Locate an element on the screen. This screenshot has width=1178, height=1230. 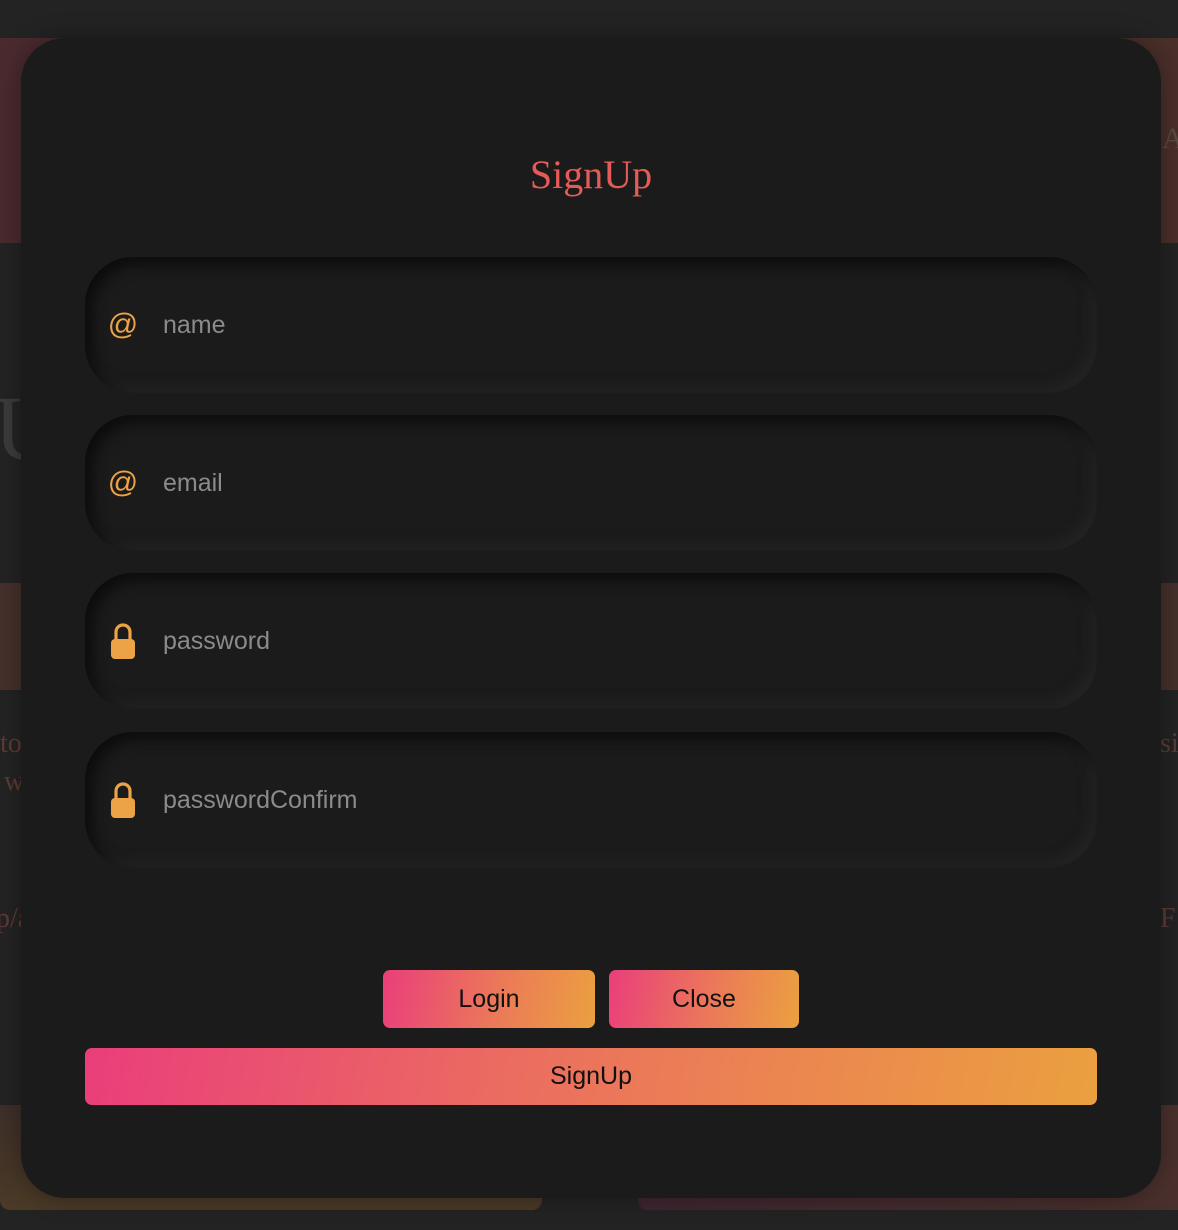
password-confirm-field is located at coordinates (591, 800).